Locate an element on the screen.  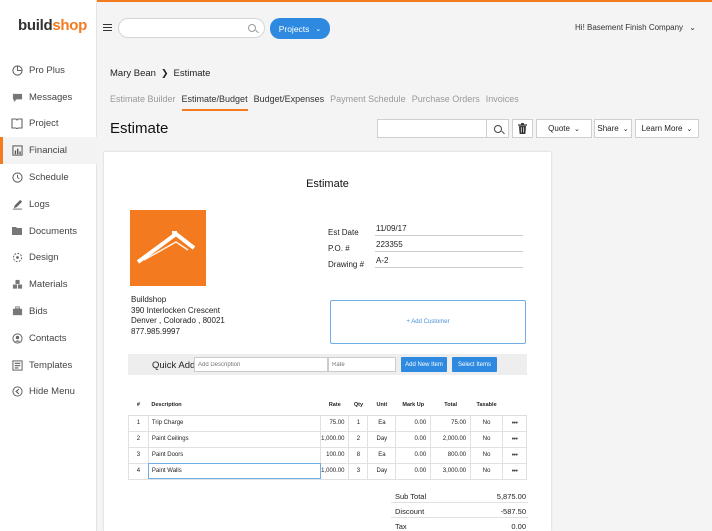
tax-value: 0.00 is located at coordinates (518, 526).